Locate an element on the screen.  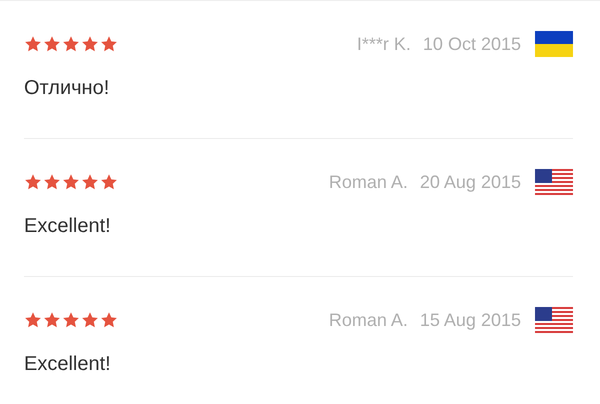
author-name: I***r K. is located at coordinates (383, 44).